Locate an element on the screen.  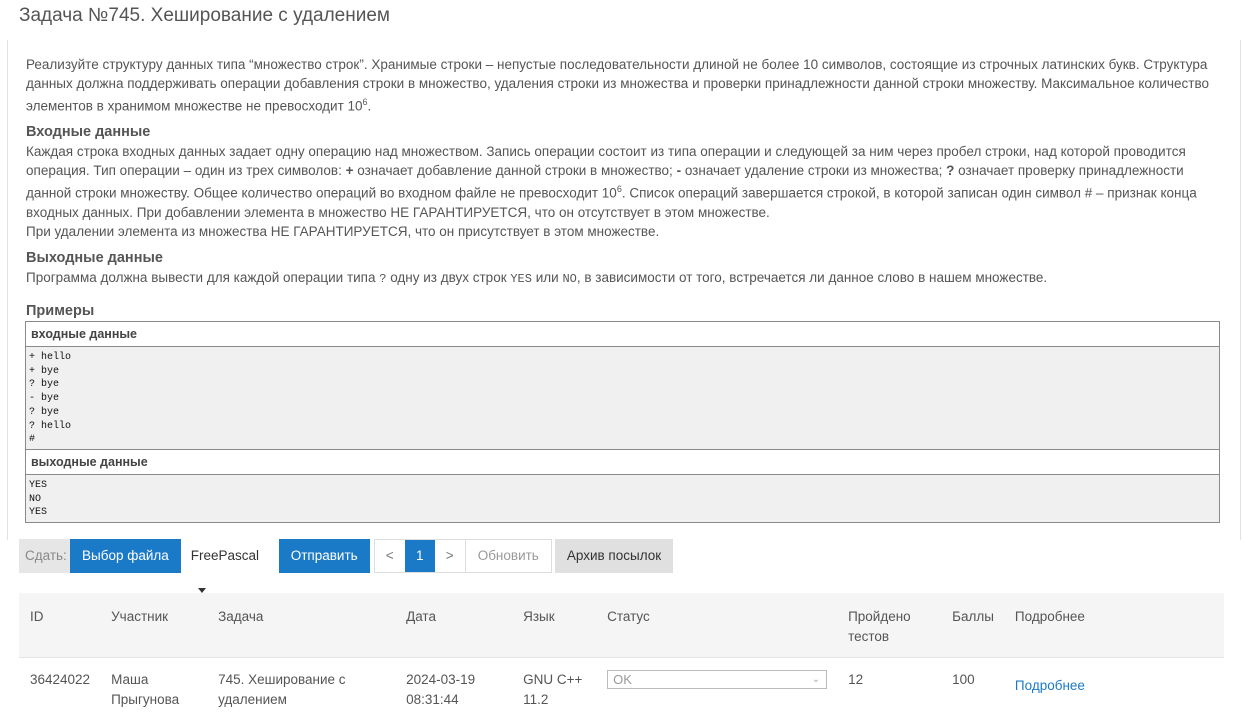
code-yes: YES is located at coordinates (521, 279).